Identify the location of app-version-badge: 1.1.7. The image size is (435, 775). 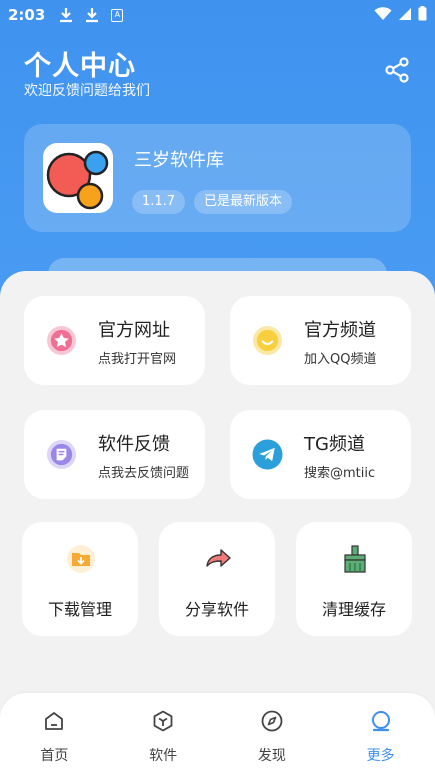
(159, 202).